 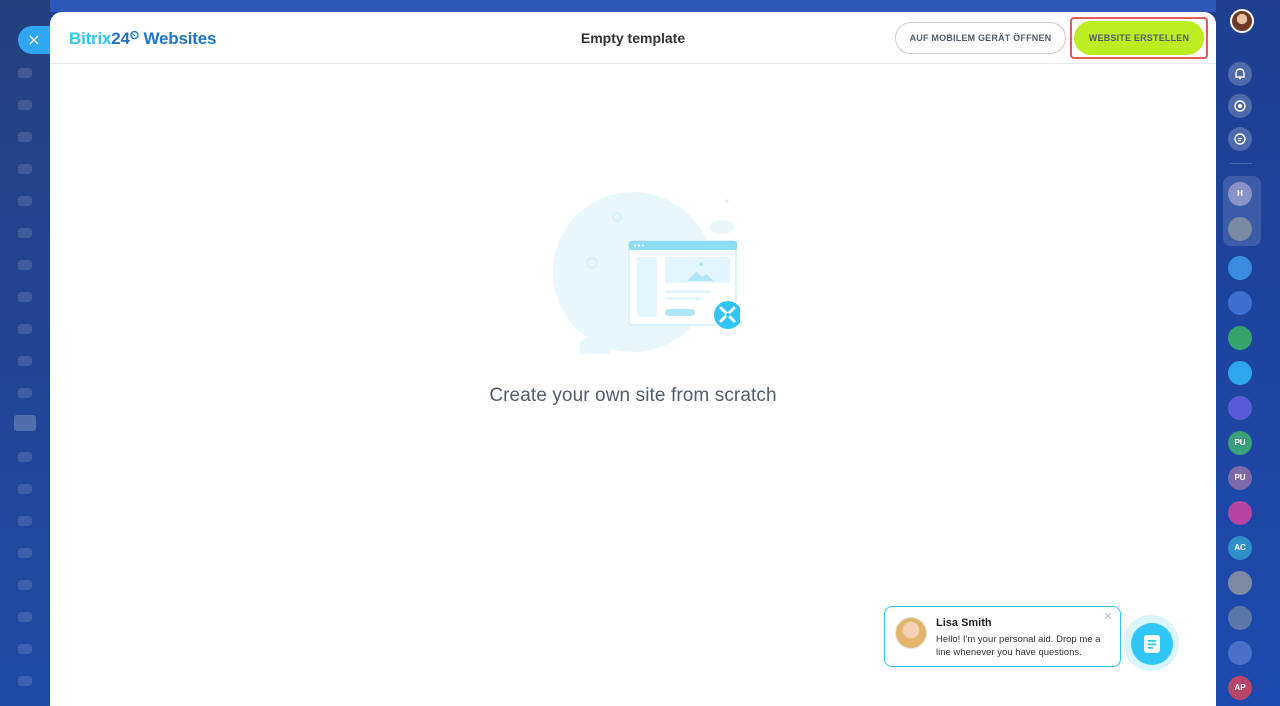 I want to click on assistant-avatar, so click(x=911, y=633).